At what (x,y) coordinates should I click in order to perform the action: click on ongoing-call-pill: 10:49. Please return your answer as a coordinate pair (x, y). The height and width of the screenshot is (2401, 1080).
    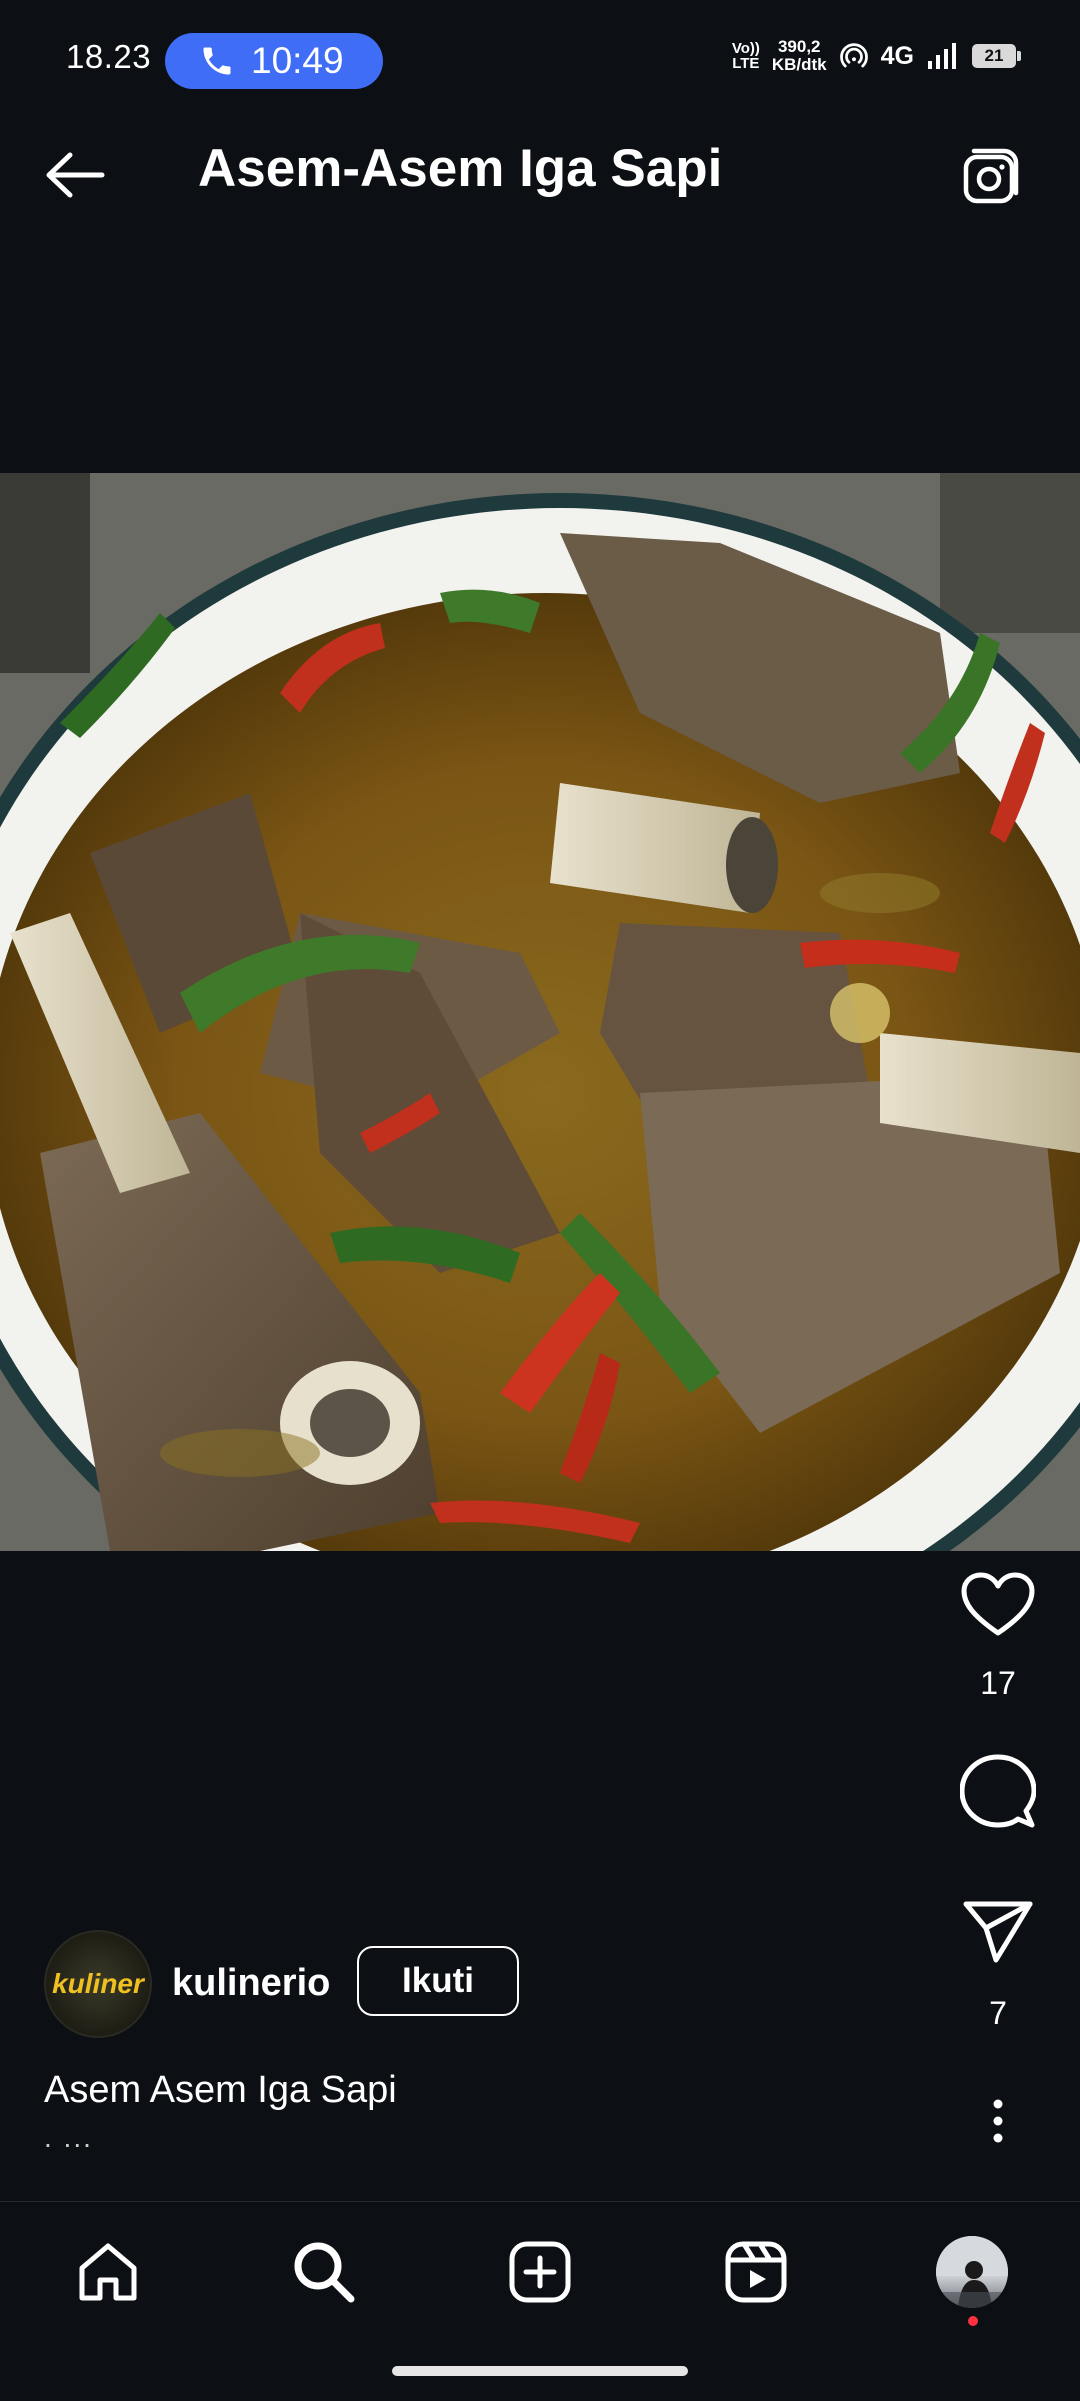
    Looking at the image, I should click on (274, 61).